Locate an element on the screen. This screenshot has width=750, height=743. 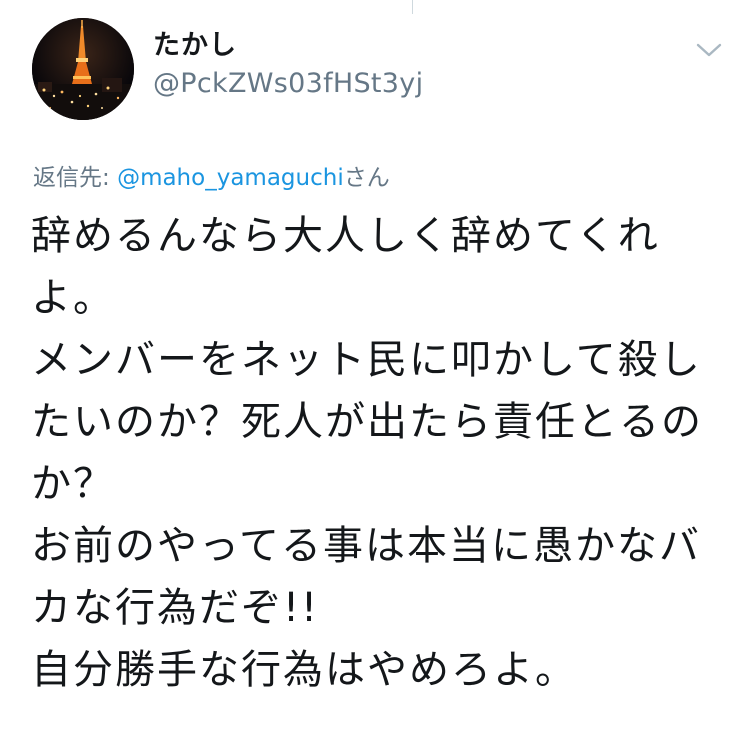
reply-prefix: 返信先: is located at coordinates (71, 178).